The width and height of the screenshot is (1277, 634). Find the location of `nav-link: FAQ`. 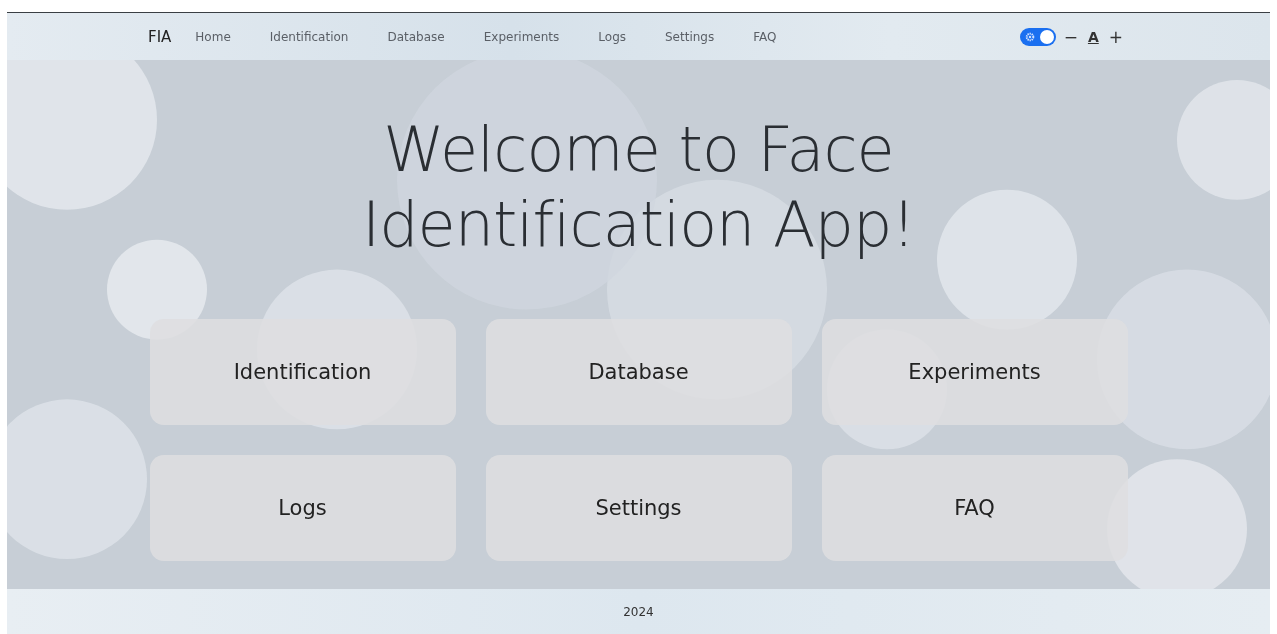

nav-link: FAQ is located at coordinates (765, 36).